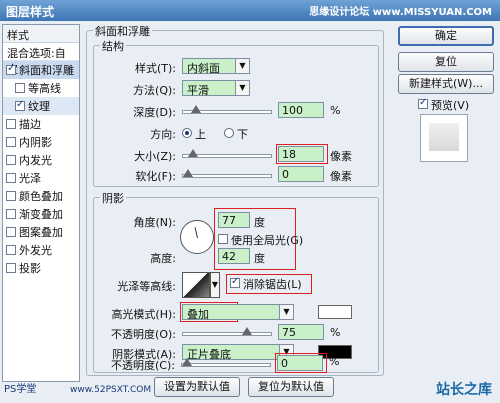  What do you see at coordinates (341, 176) in the screenshot?
I see `soften-unit: 像素` at bounding box center [341, 176].